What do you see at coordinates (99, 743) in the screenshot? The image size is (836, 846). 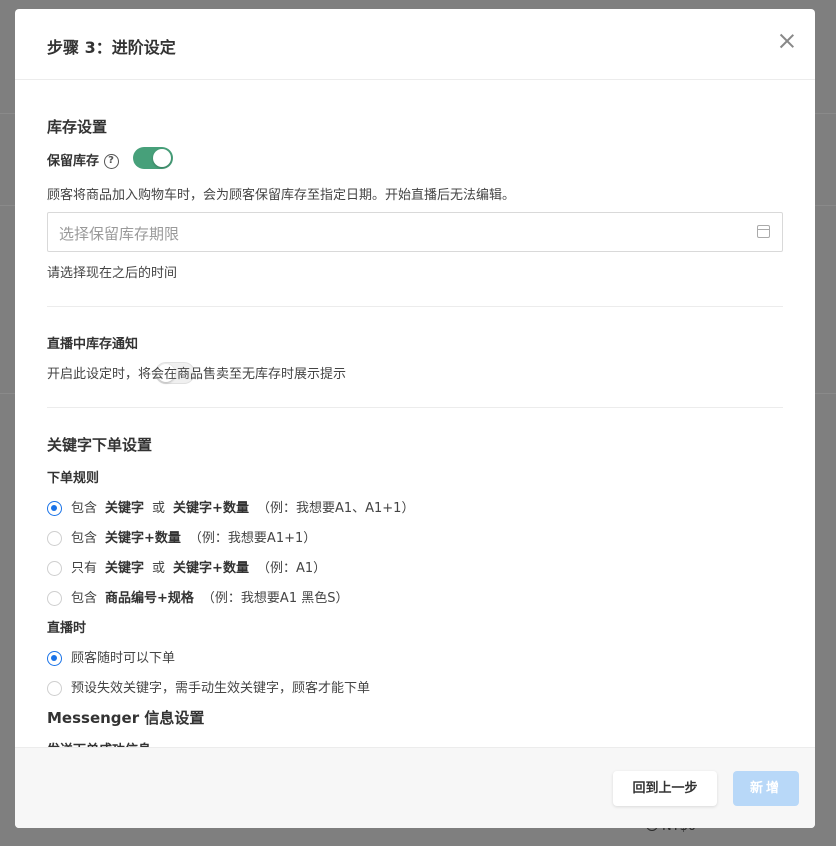 I see `messenger-sub-label: 发送下单成功信息` at bounding box center [99, 743].